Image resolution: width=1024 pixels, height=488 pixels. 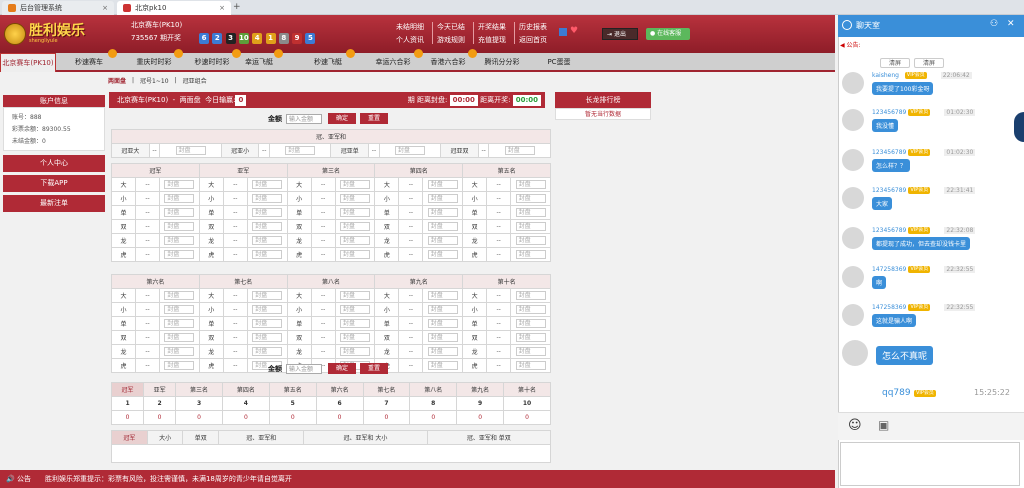 What do you see at coordinates (668, 34) in the screenshot?
I see `online-support-button: ● 在线客服` at bounding box center [668, 34].